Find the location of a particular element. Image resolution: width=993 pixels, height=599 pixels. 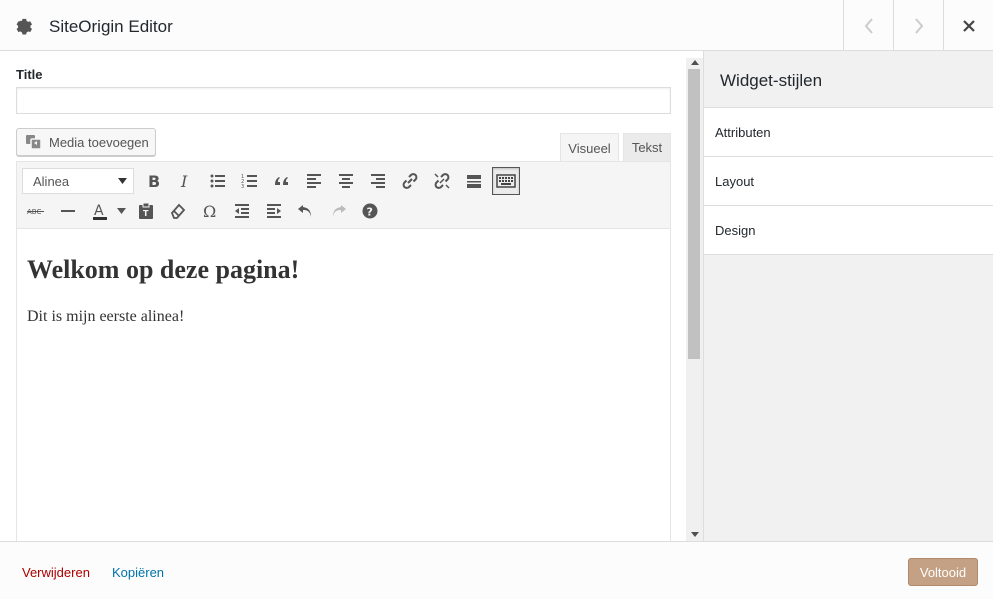

unlink-icon is located at coordinates (442, 181).